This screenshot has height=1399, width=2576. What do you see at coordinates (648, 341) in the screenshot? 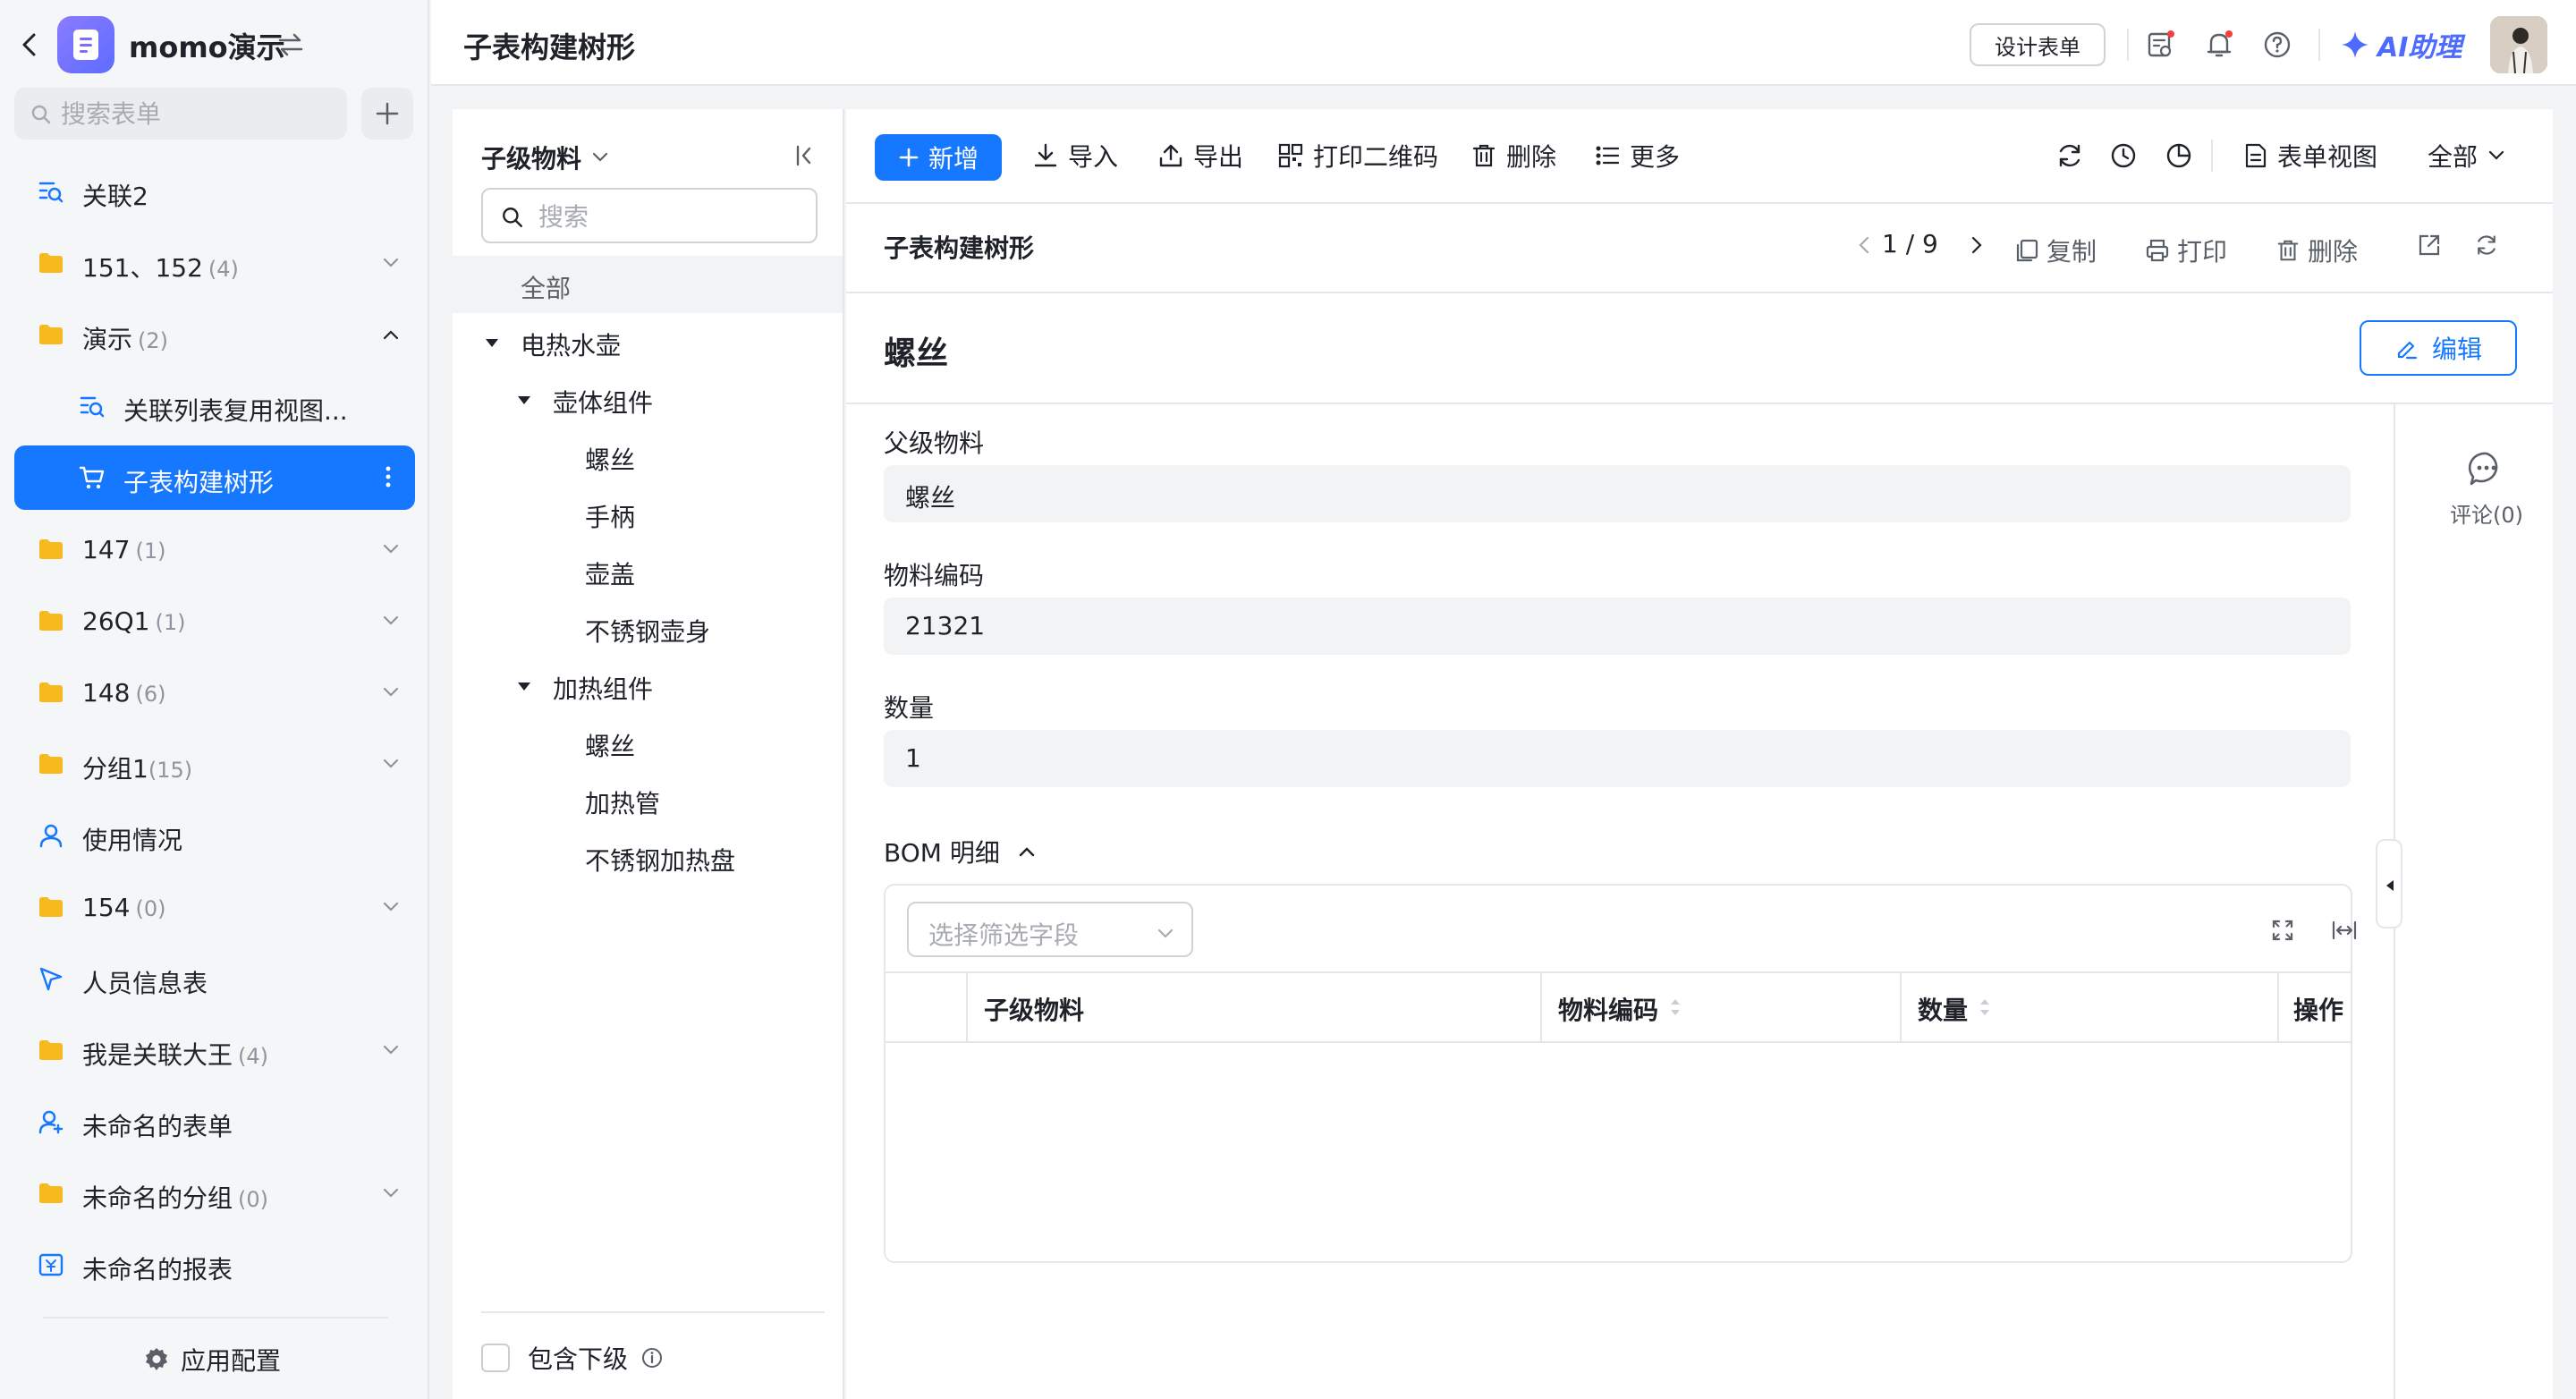
I see `tree-node: 电热水壶` at bounding box center [648, 341].